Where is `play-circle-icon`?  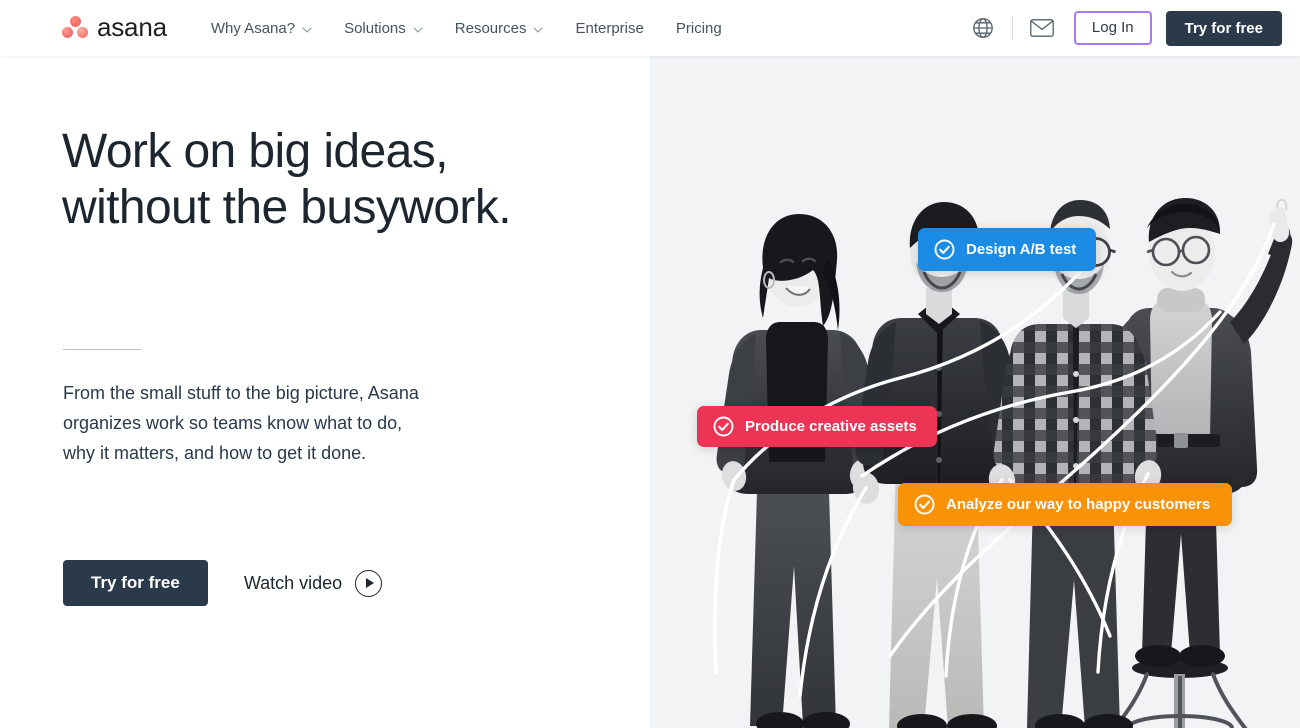
play-circle-icon is located at coordinates (369, 583).